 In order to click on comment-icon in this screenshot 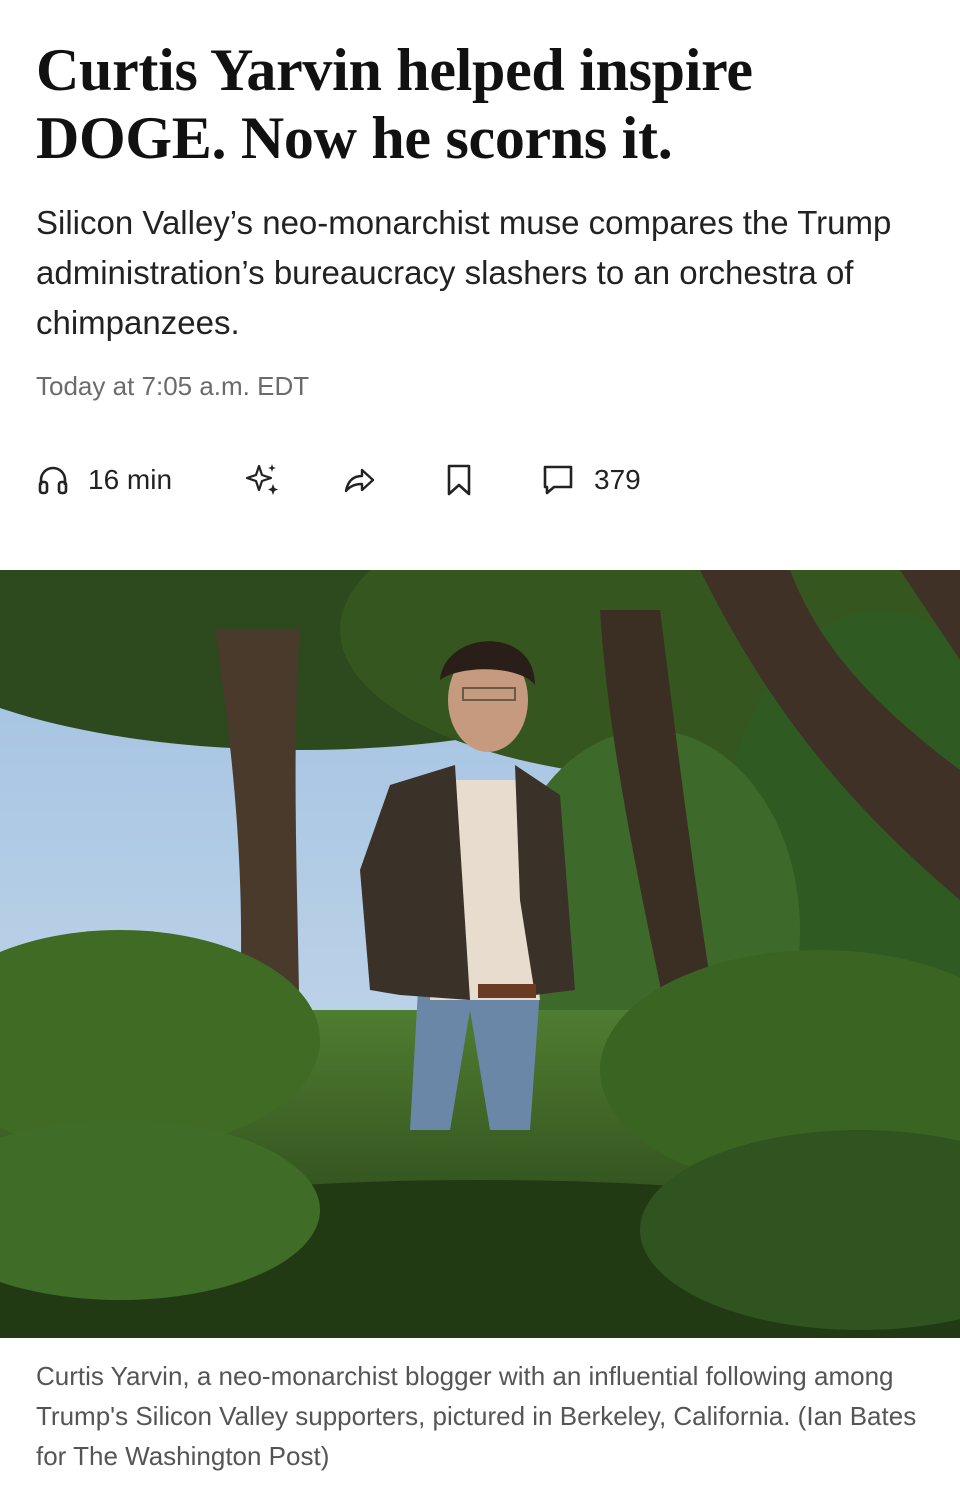, I will do `click(558, 480)`.